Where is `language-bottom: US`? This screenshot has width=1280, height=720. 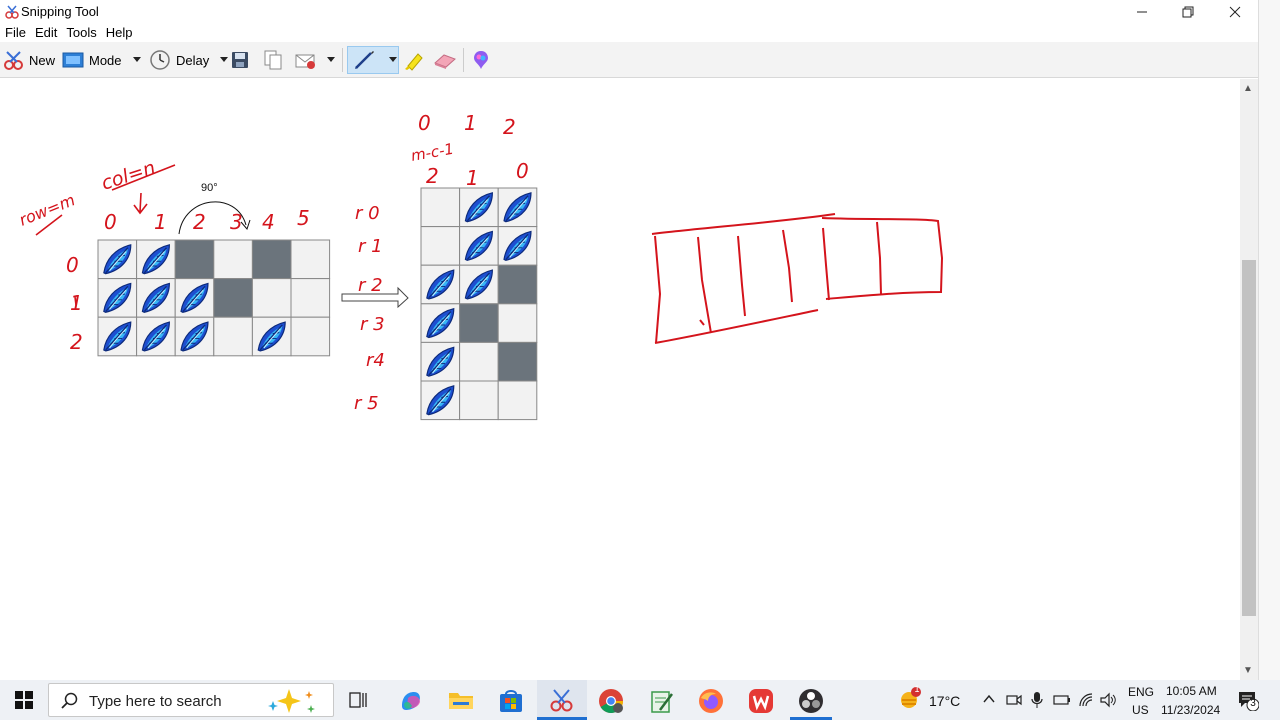 language-bottom: US is located at coordinates (1140, 710).